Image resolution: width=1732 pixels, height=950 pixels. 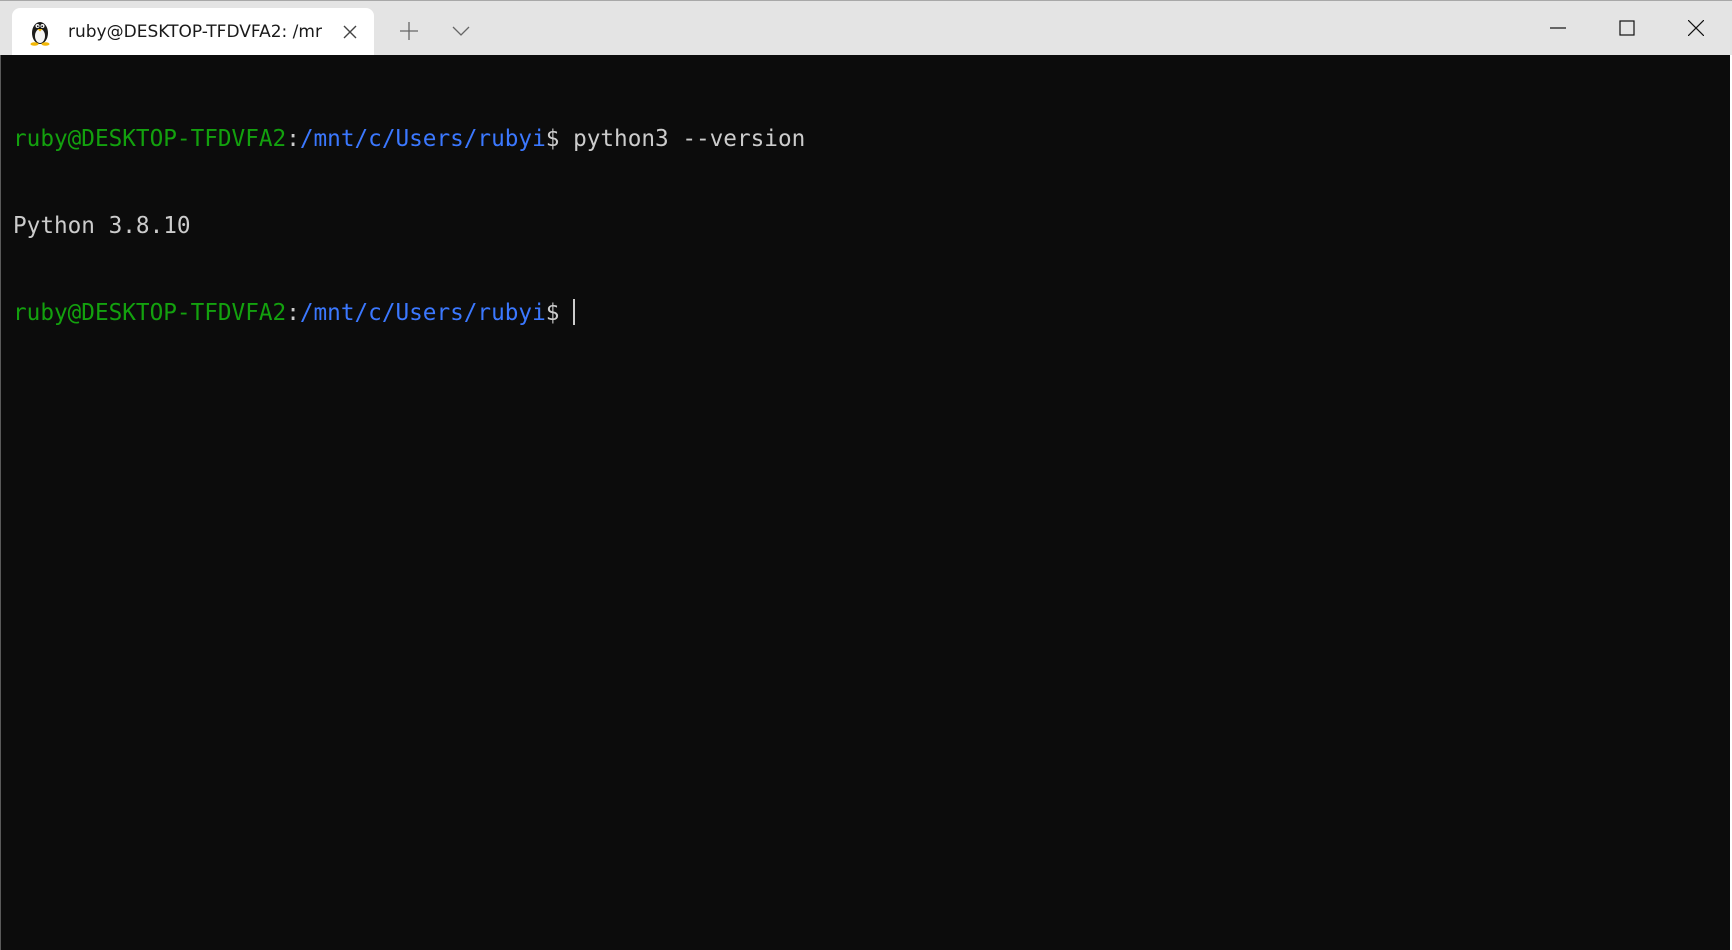 I want to click on plus-icon, so click(x=409, y=31).